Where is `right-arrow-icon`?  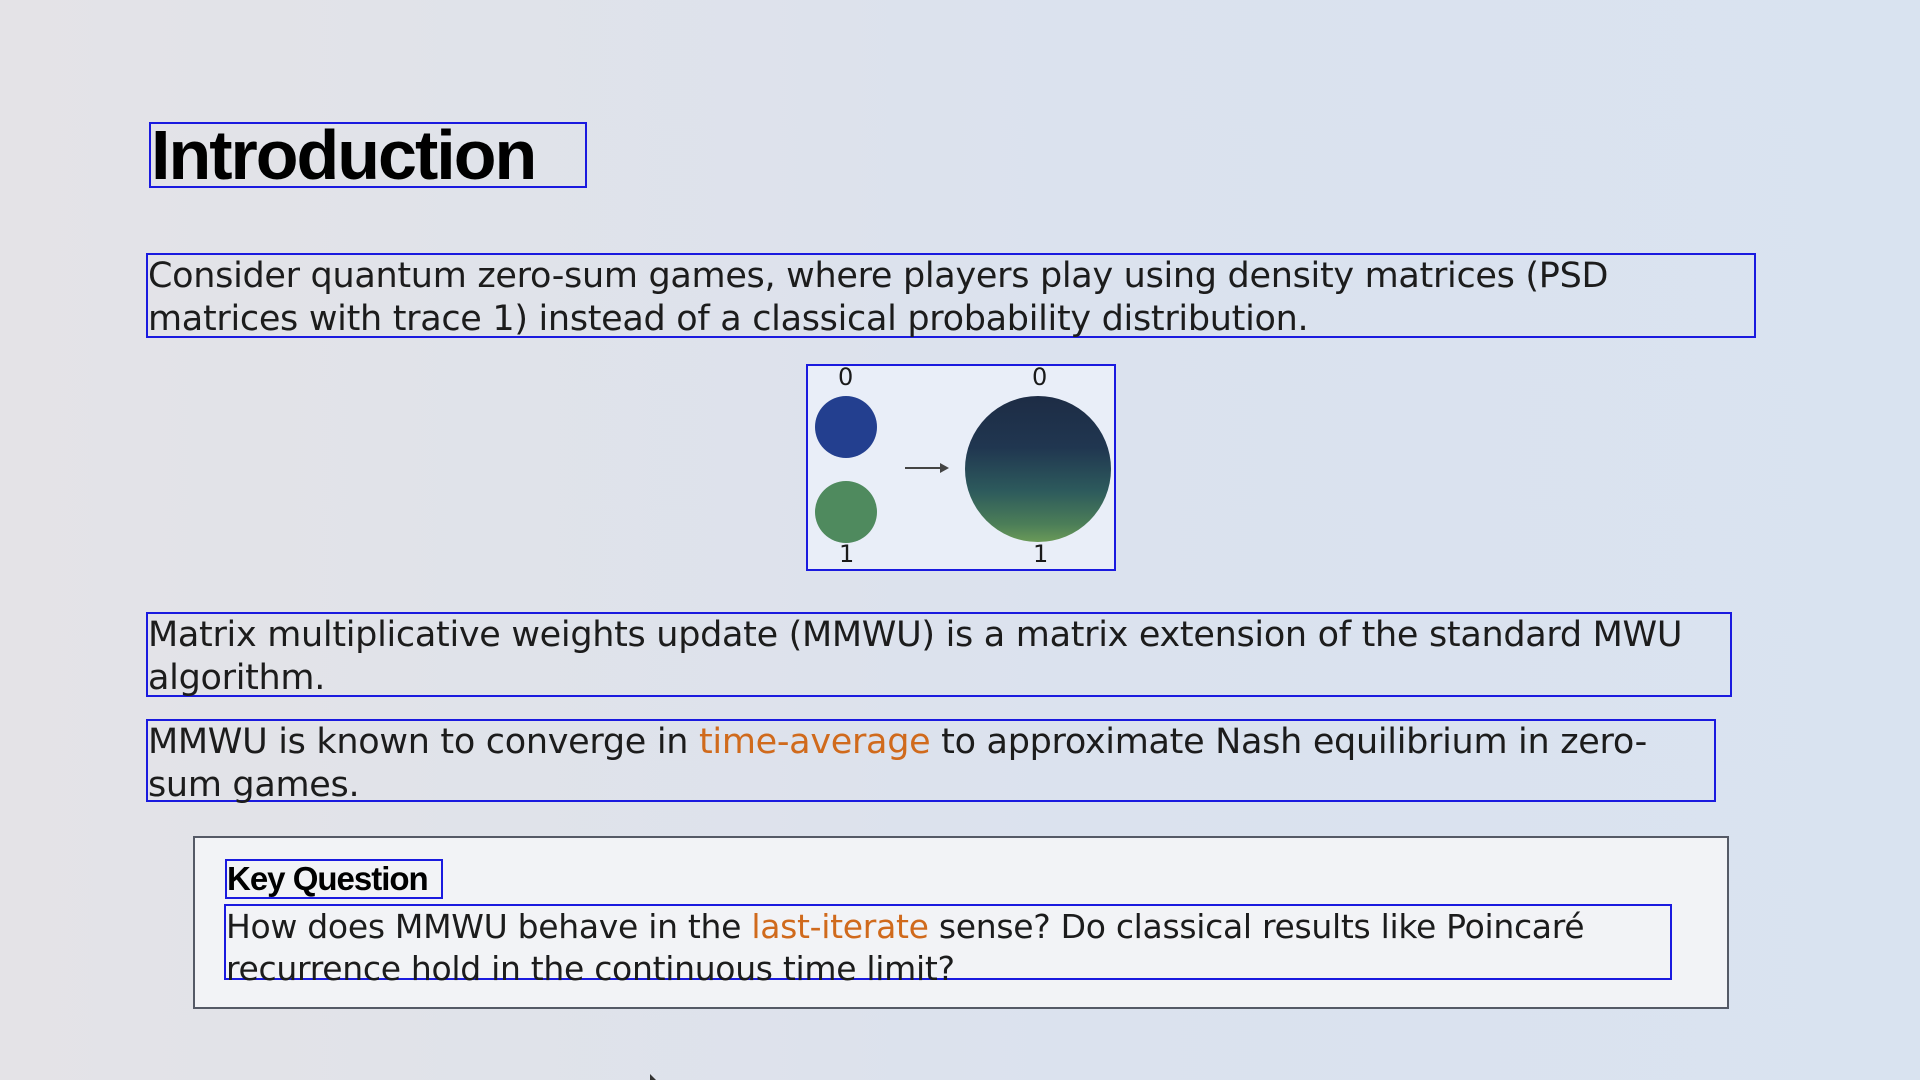 right-arrow-icon is located at coordinates (927, 468).